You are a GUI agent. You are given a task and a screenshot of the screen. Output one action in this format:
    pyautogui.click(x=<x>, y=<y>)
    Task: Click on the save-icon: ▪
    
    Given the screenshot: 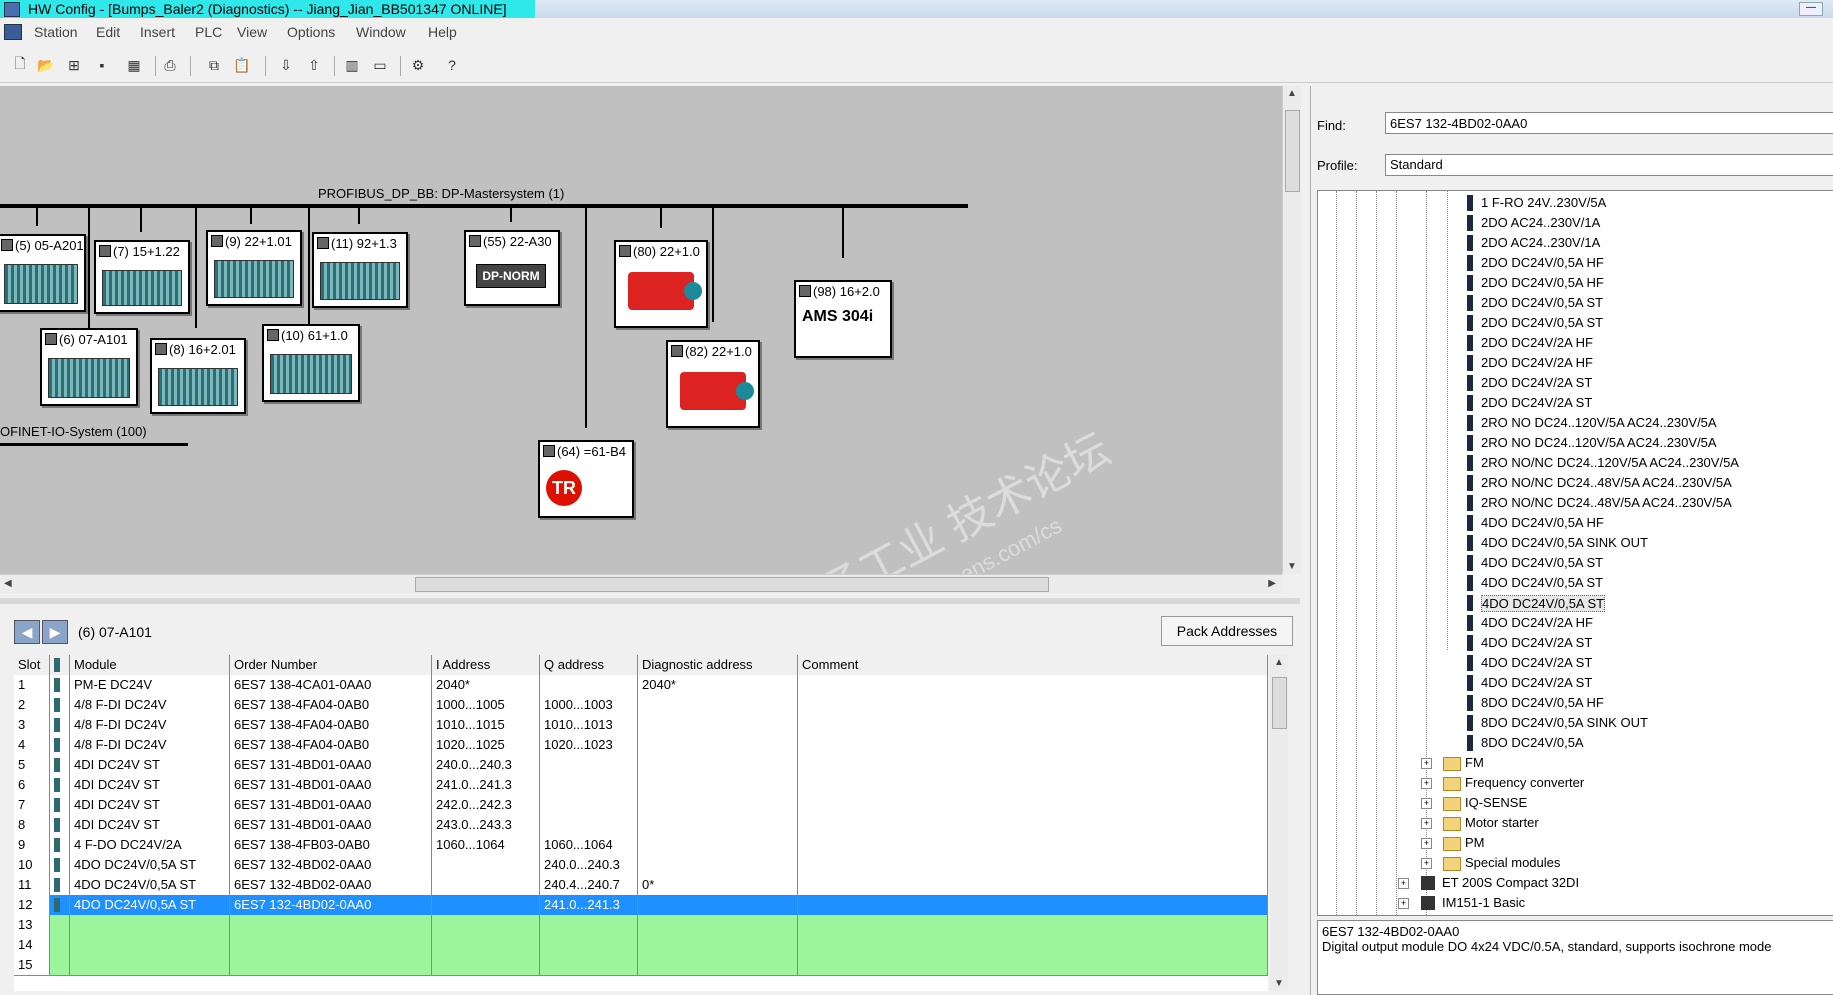 What is the action you would take?
    pyautogui.click(x=102, y=65)
    